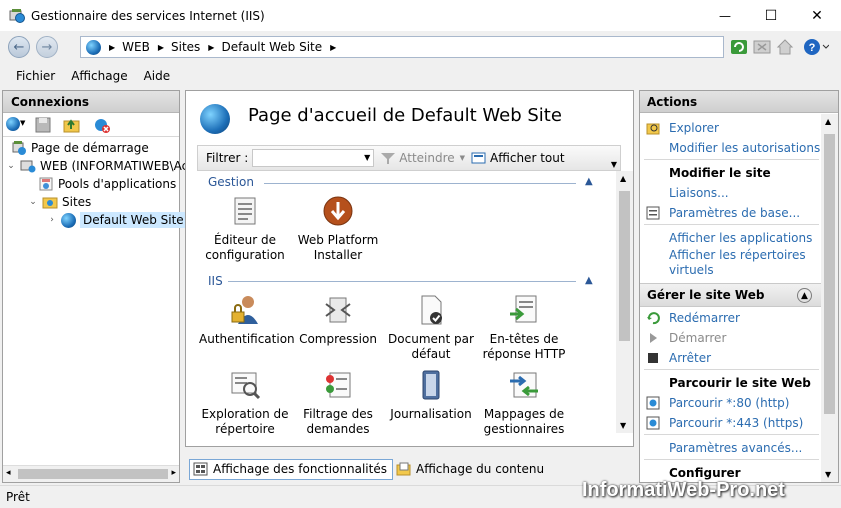 Image resolution: width=841 pixels, height=508 pixels. Describe the element at coordinates (8, 473) in the screenshot. I see `scroll-left-icon: ◂` at that location.